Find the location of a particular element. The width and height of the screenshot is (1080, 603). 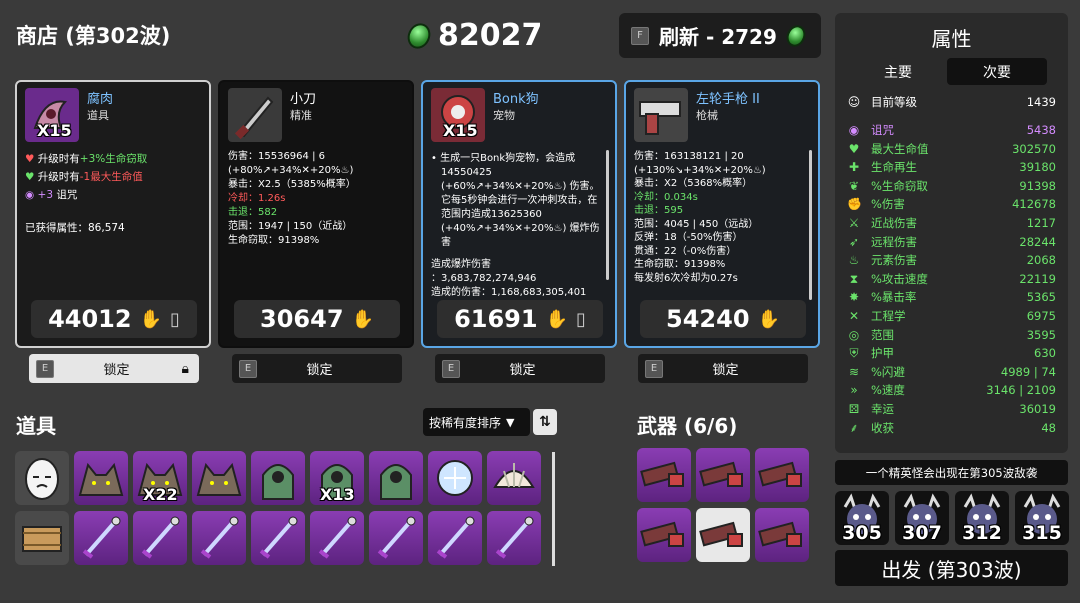

dmg-title: 造成爆炸伤害 is located at coordinates (461, 264).